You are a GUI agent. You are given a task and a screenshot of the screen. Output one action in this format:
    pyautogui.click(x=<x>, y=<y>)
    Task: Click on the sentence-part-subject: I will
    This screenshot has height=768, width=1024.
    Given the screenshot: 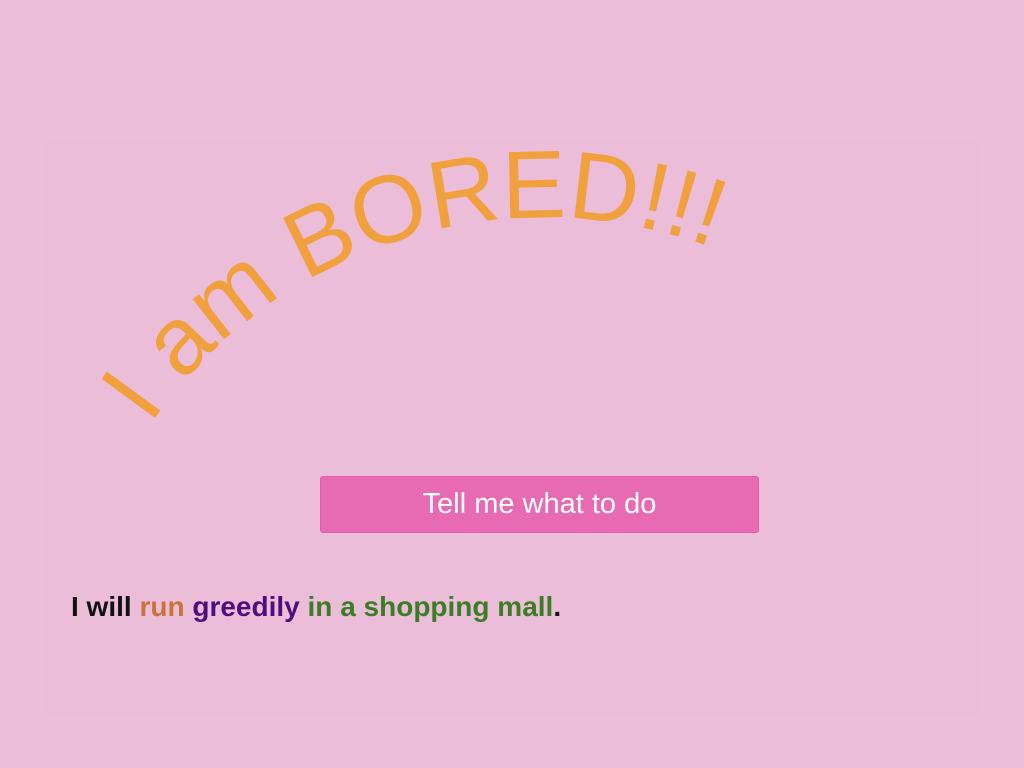 What is the action you would take?
    pyautogui.click(x=105, y=606)
    